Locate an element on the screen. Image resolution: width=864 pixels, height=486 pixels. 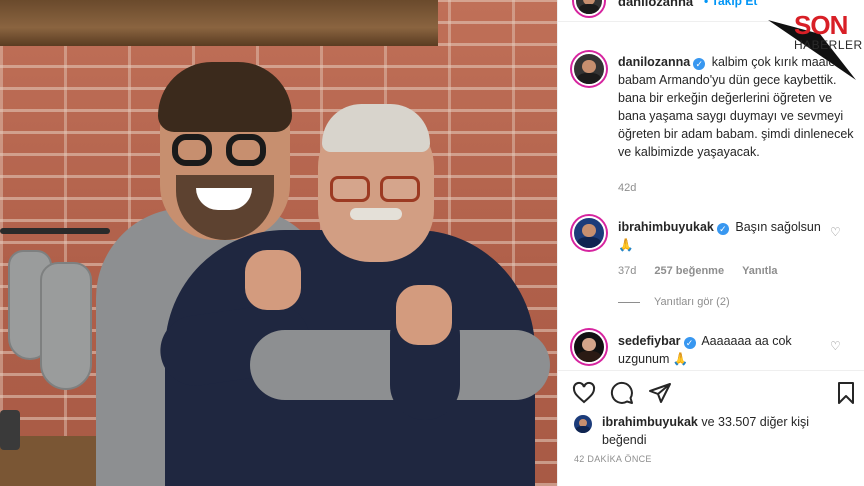
pot is located at coordinates (10, 430).